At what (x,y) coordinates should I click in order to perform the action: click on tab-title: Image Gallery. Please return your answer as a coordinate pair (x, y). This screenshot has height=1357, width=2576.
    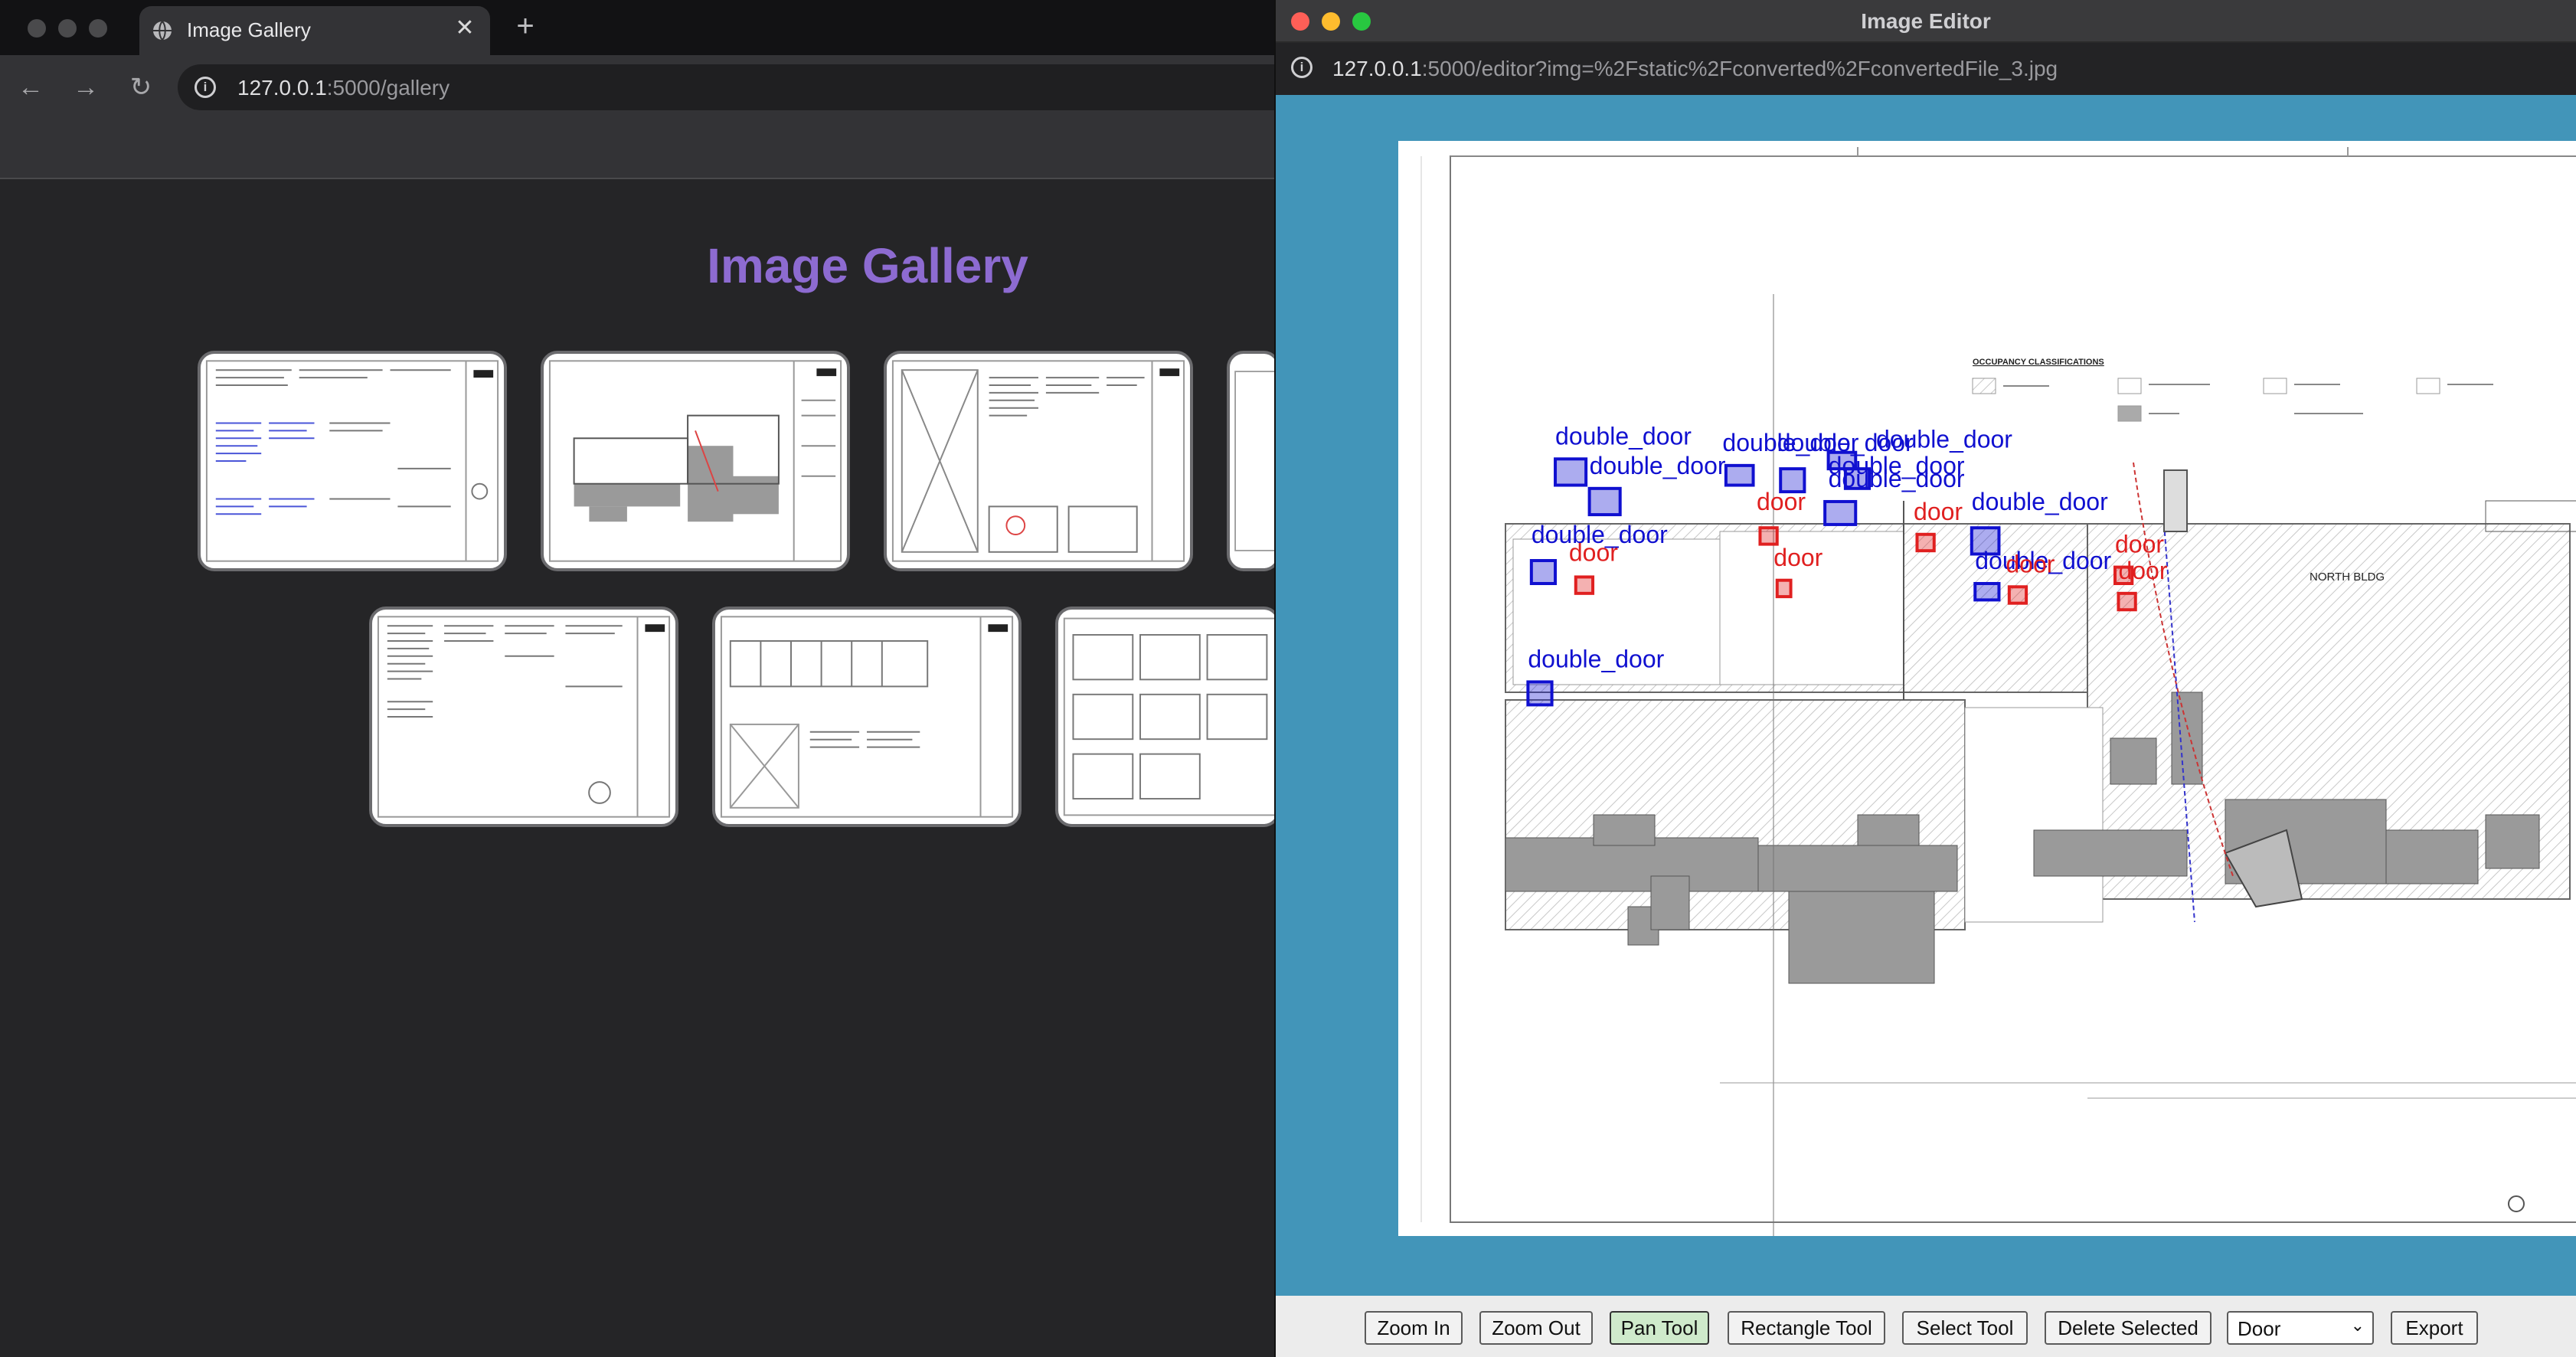
    Looking at the image, I should click on (249, 29).